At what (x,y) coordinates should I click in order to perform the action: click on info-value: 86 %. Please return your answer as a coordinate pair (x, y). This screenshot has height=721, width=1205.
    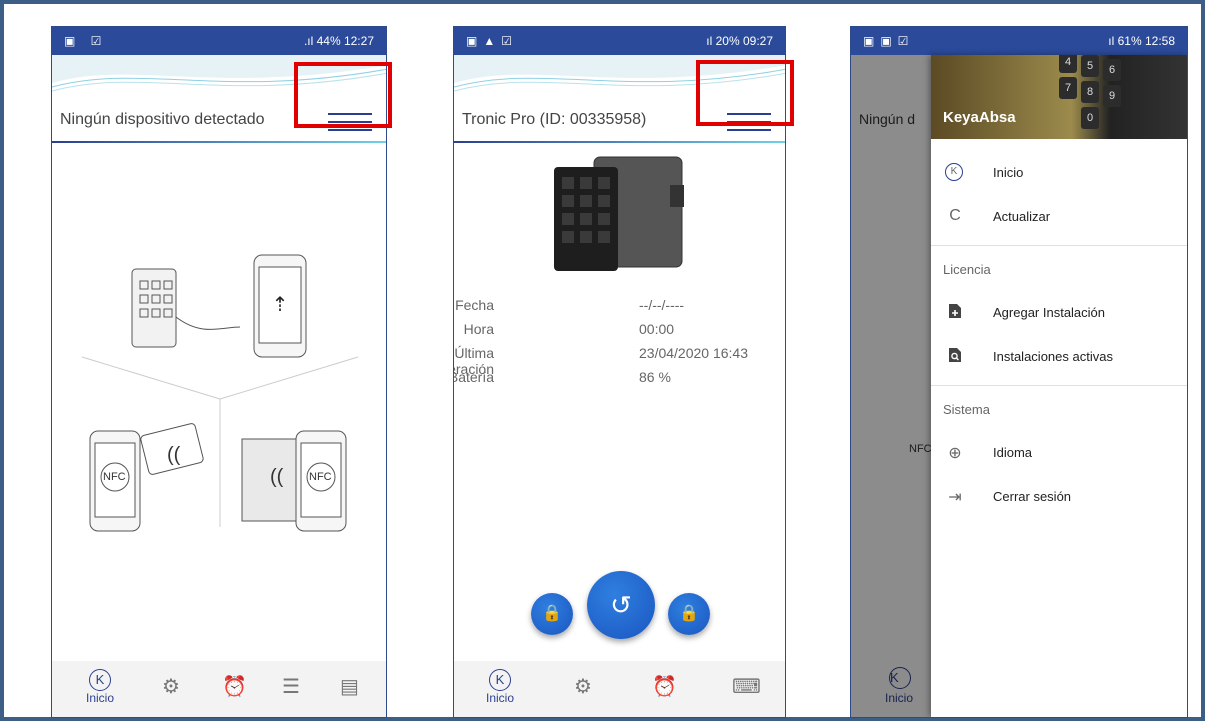
    Looking at the image, I should click on (655, 377).